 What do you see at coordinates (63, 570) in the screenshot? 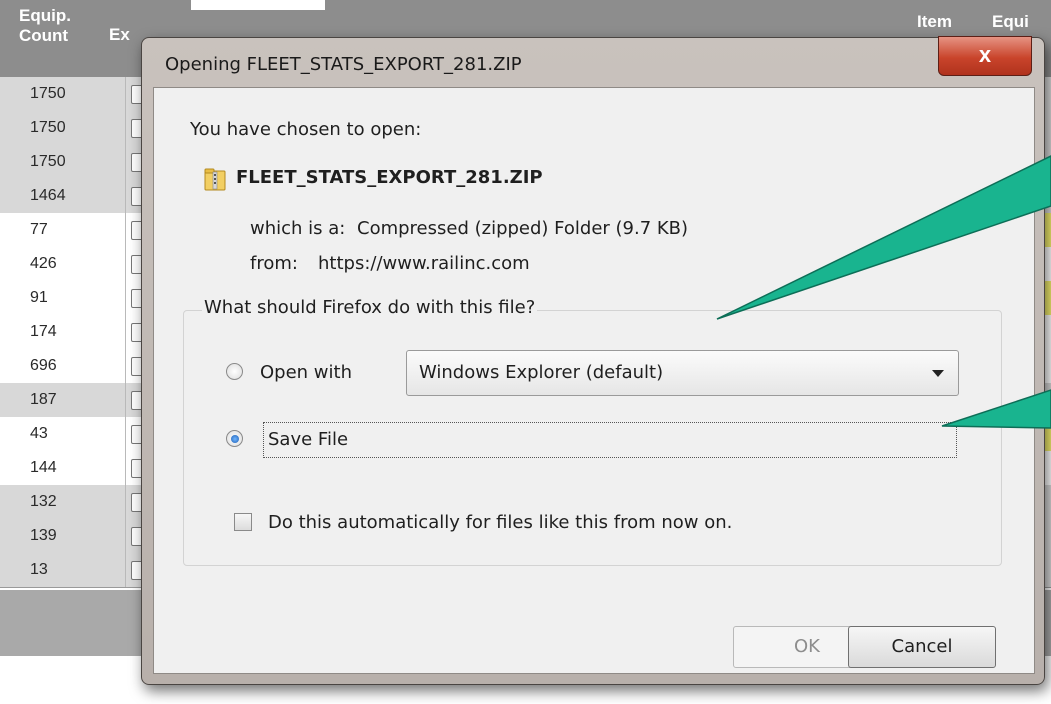
I see `equip-count-cell: 13` at bounding box center [63, 570].